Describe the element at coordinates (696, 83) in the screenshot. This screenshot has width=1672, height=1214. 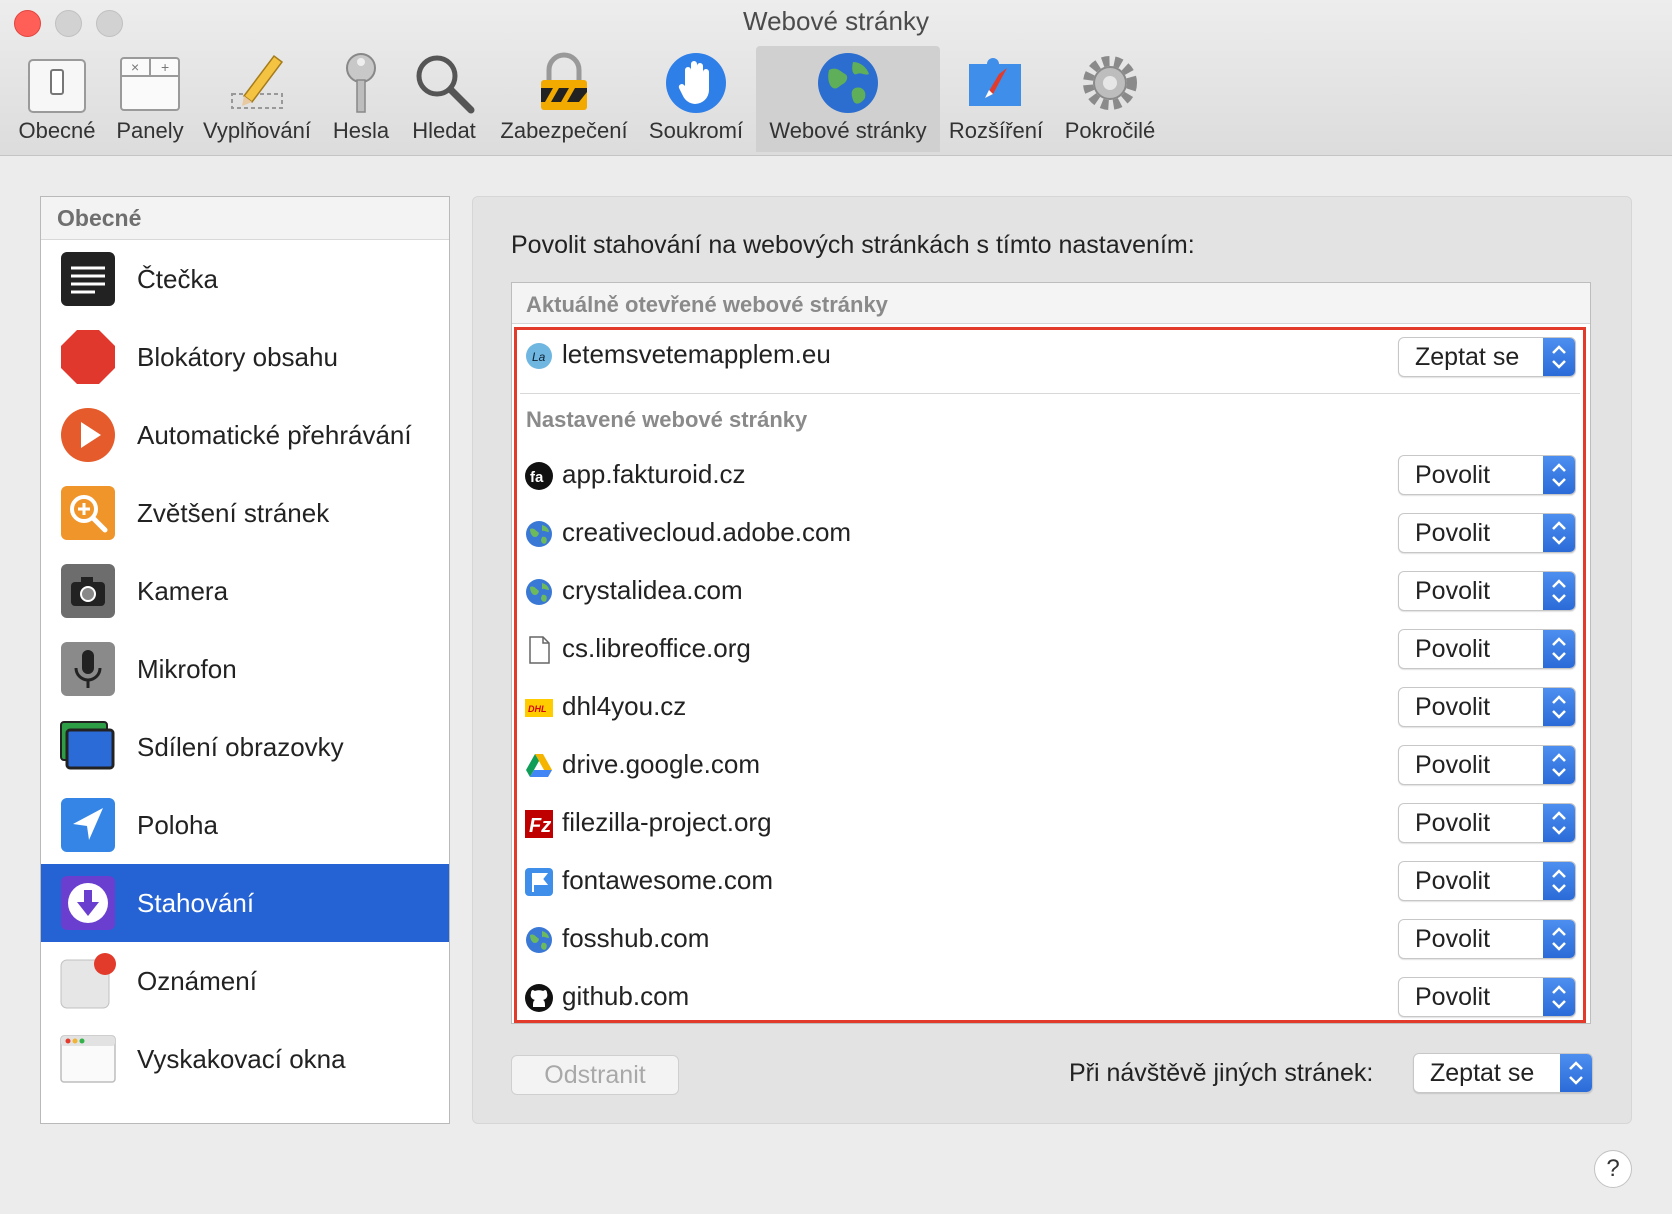
I see `hand-icon` at that location.